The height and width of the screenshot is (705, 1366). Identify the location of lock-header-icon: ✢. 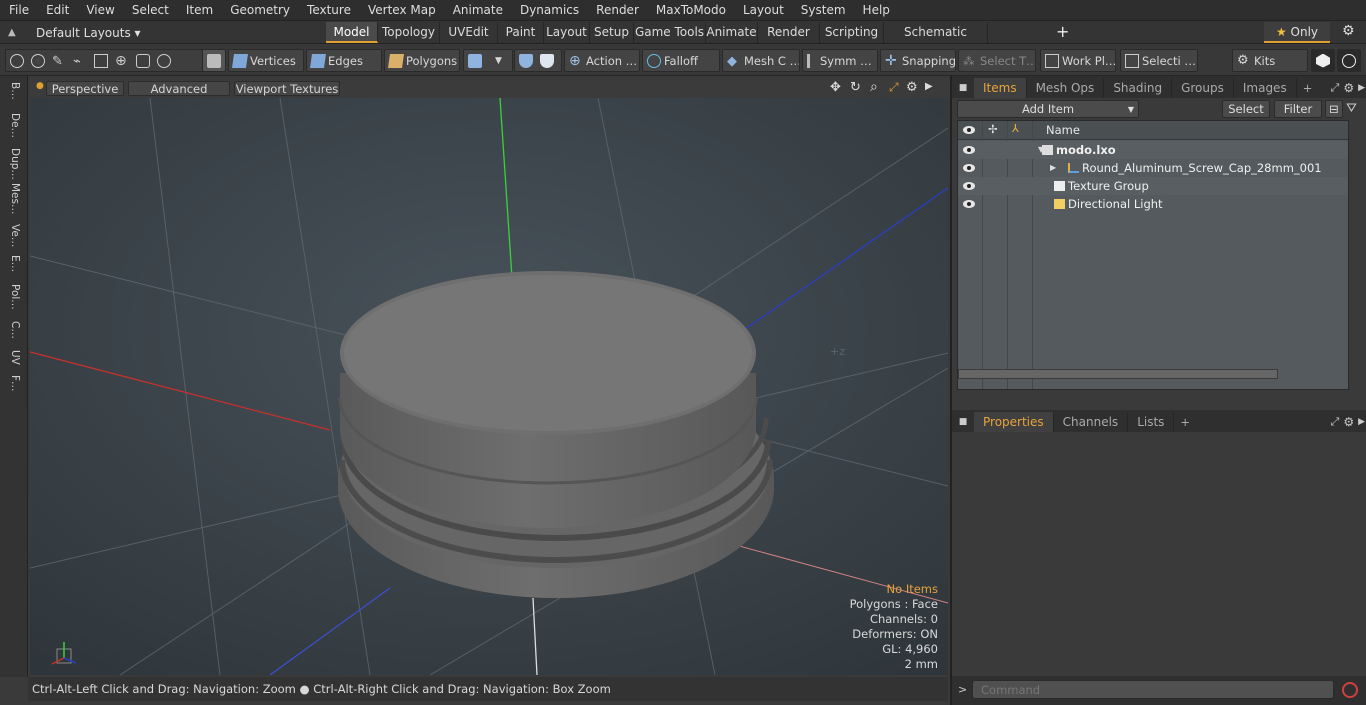
(993, 129).